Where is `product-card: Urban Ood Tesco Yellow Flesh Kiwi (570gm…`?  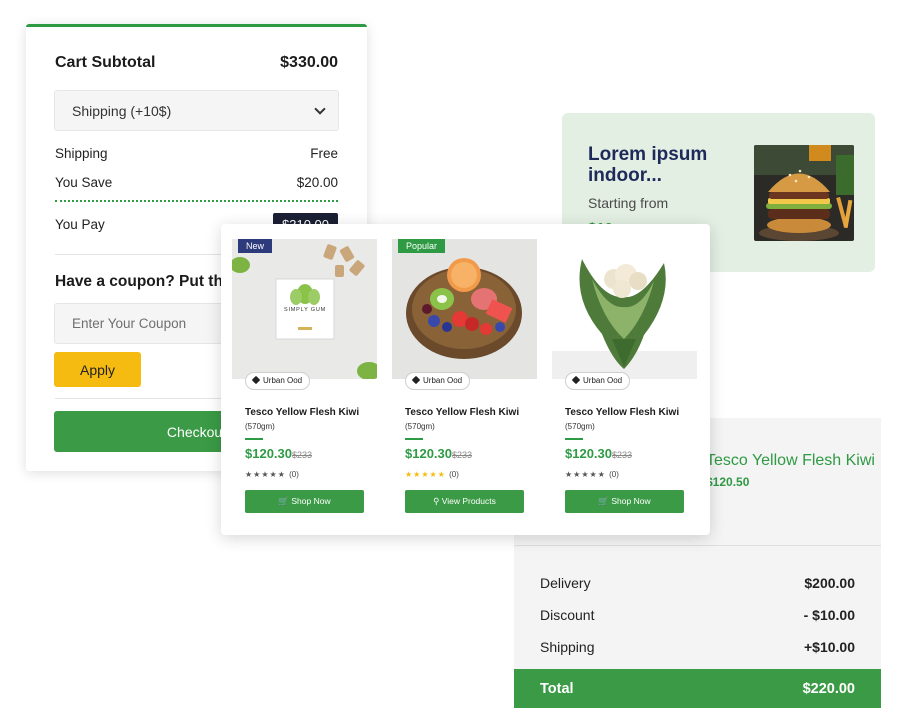
product-card: Urban Ood Tesco Yellow Flesh Kiwi (570gm… is located at coordinates (624, 380).